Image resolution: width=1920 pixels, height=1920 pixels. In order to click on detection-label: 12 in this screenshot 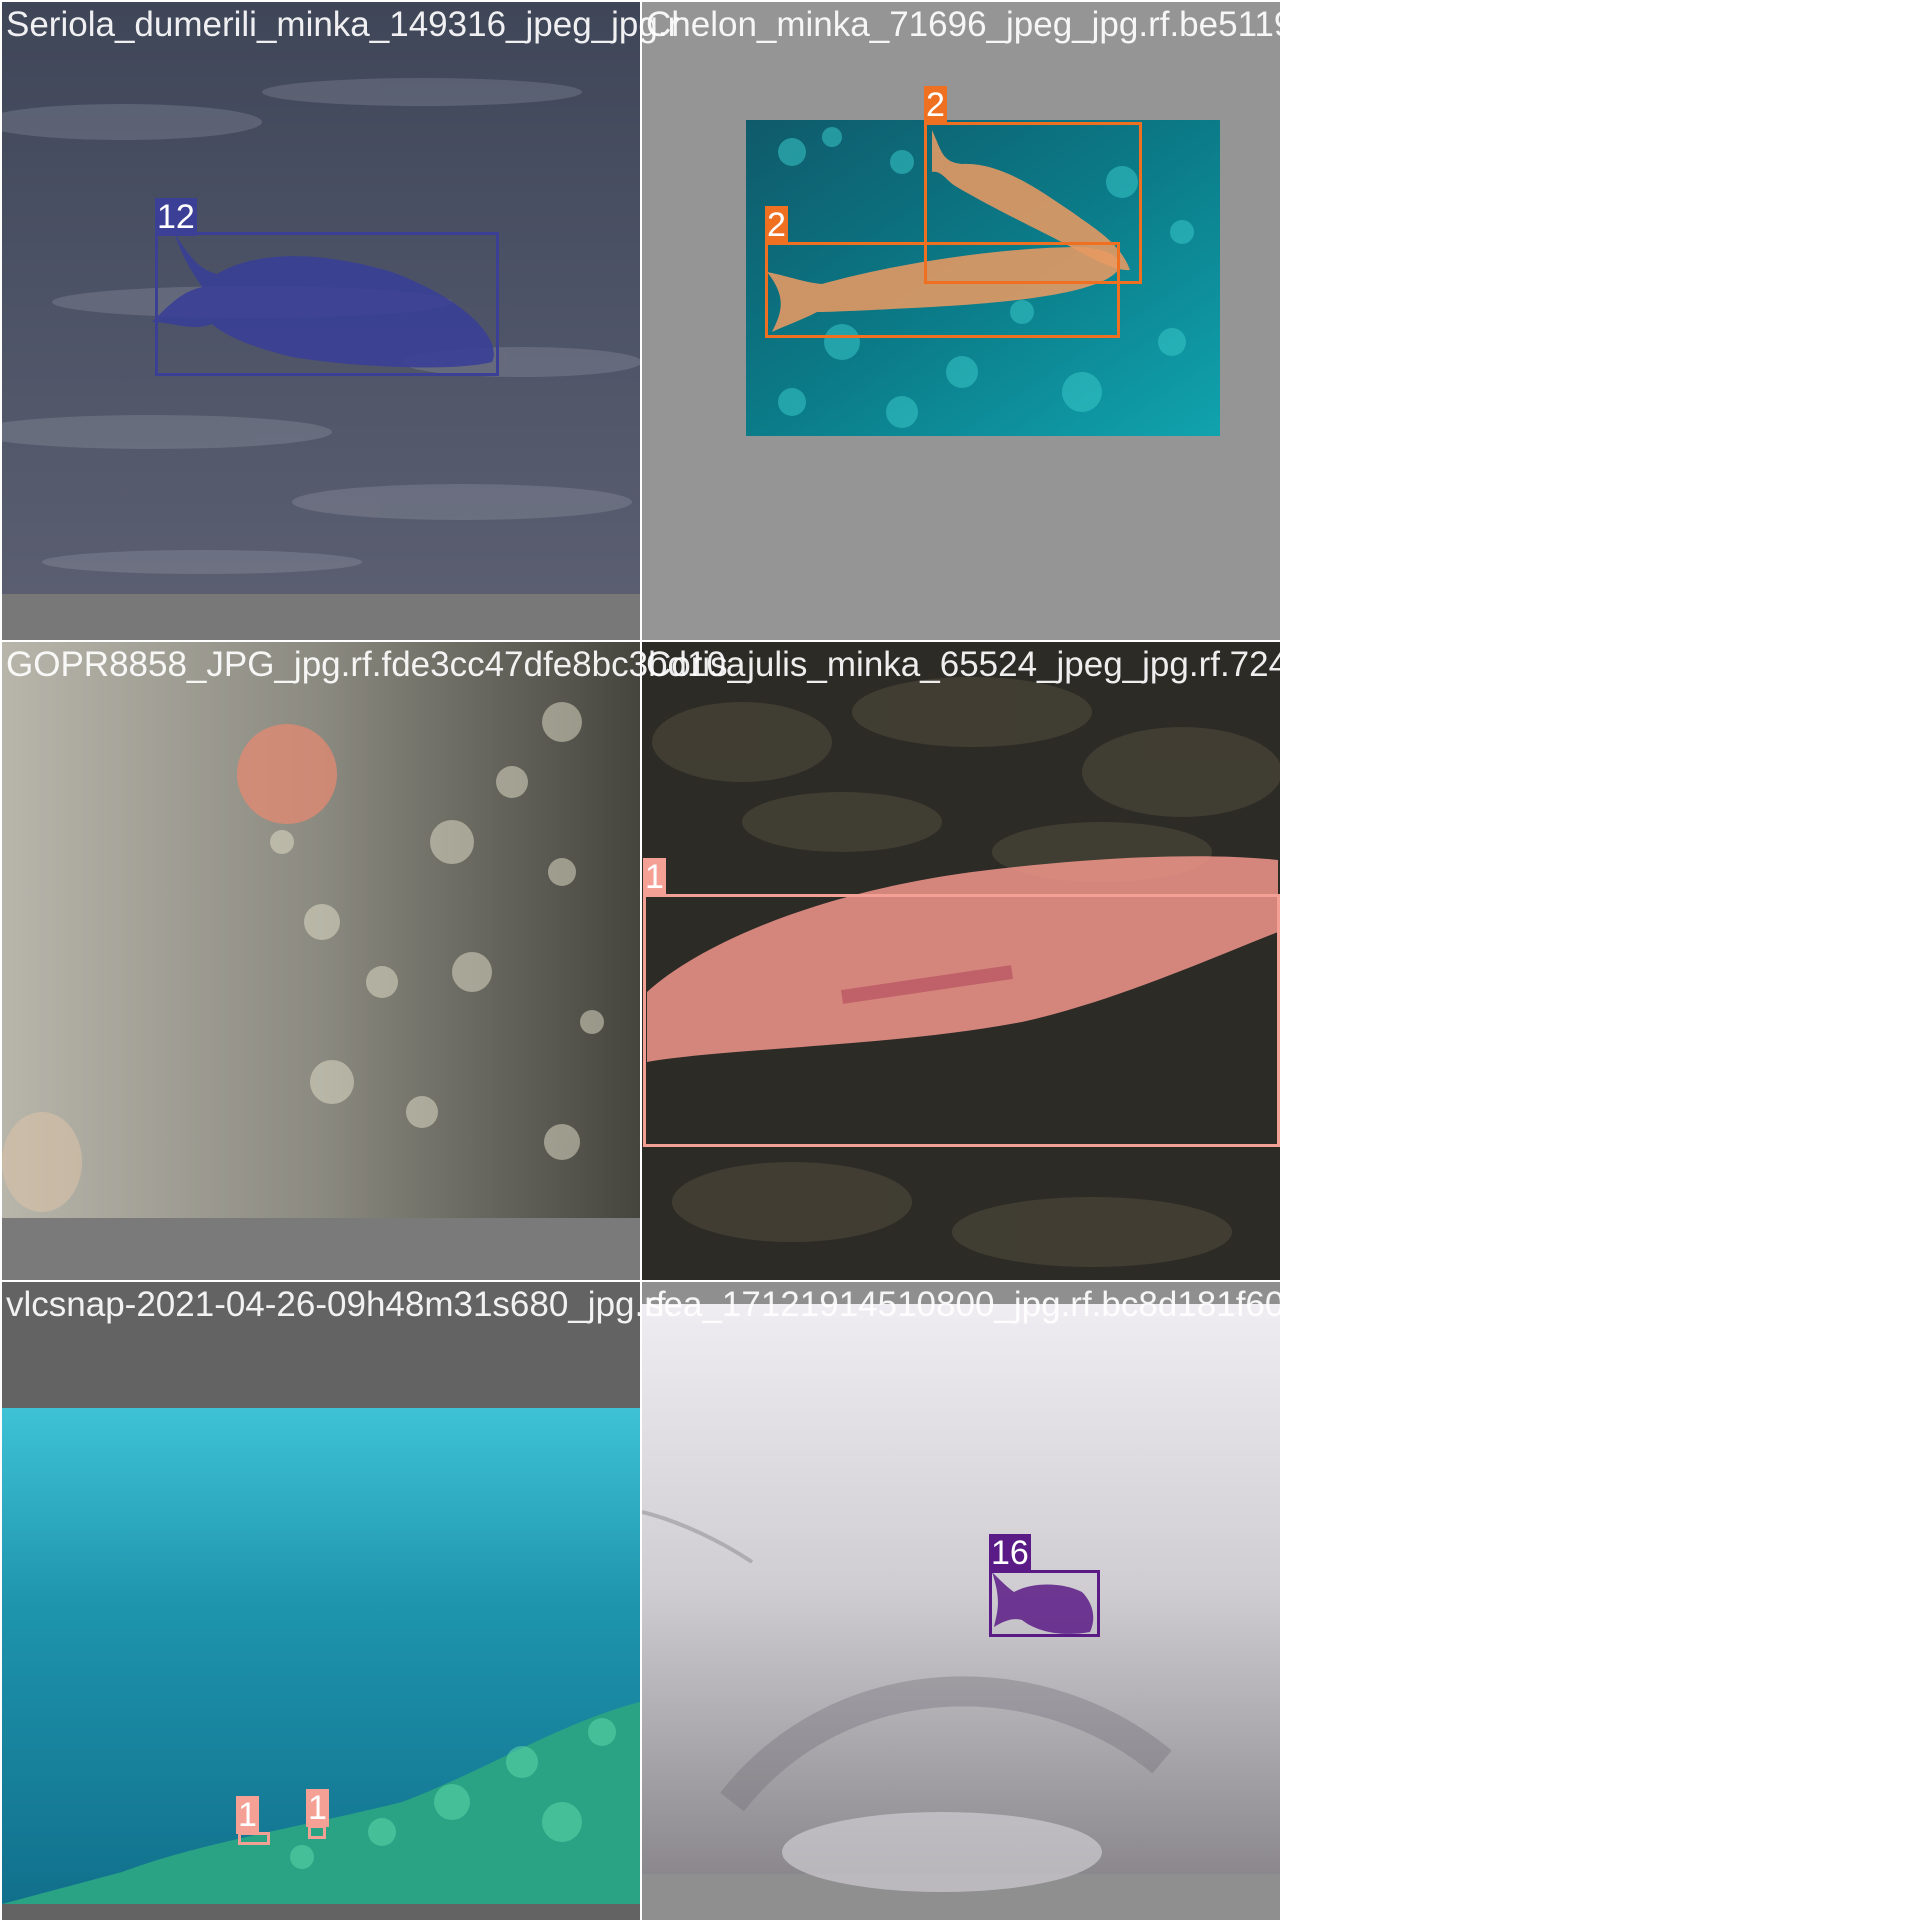, I will do `click(176, 217)`.